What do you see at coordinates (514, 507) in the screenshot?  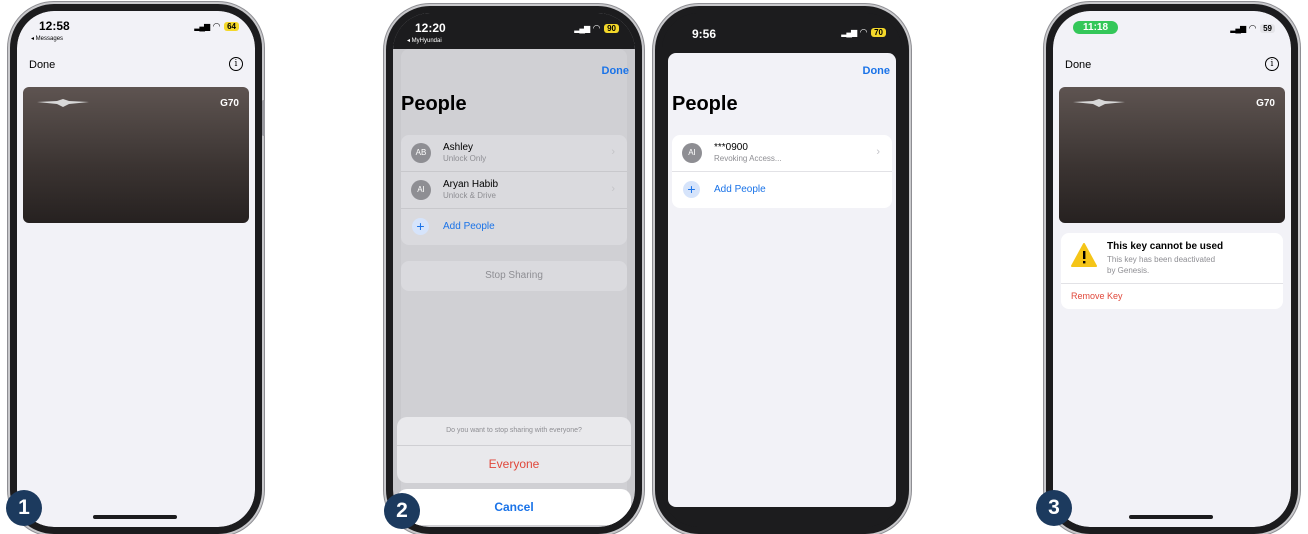 I see `cancel-button: Cancel` at bounding box center [514, 507].